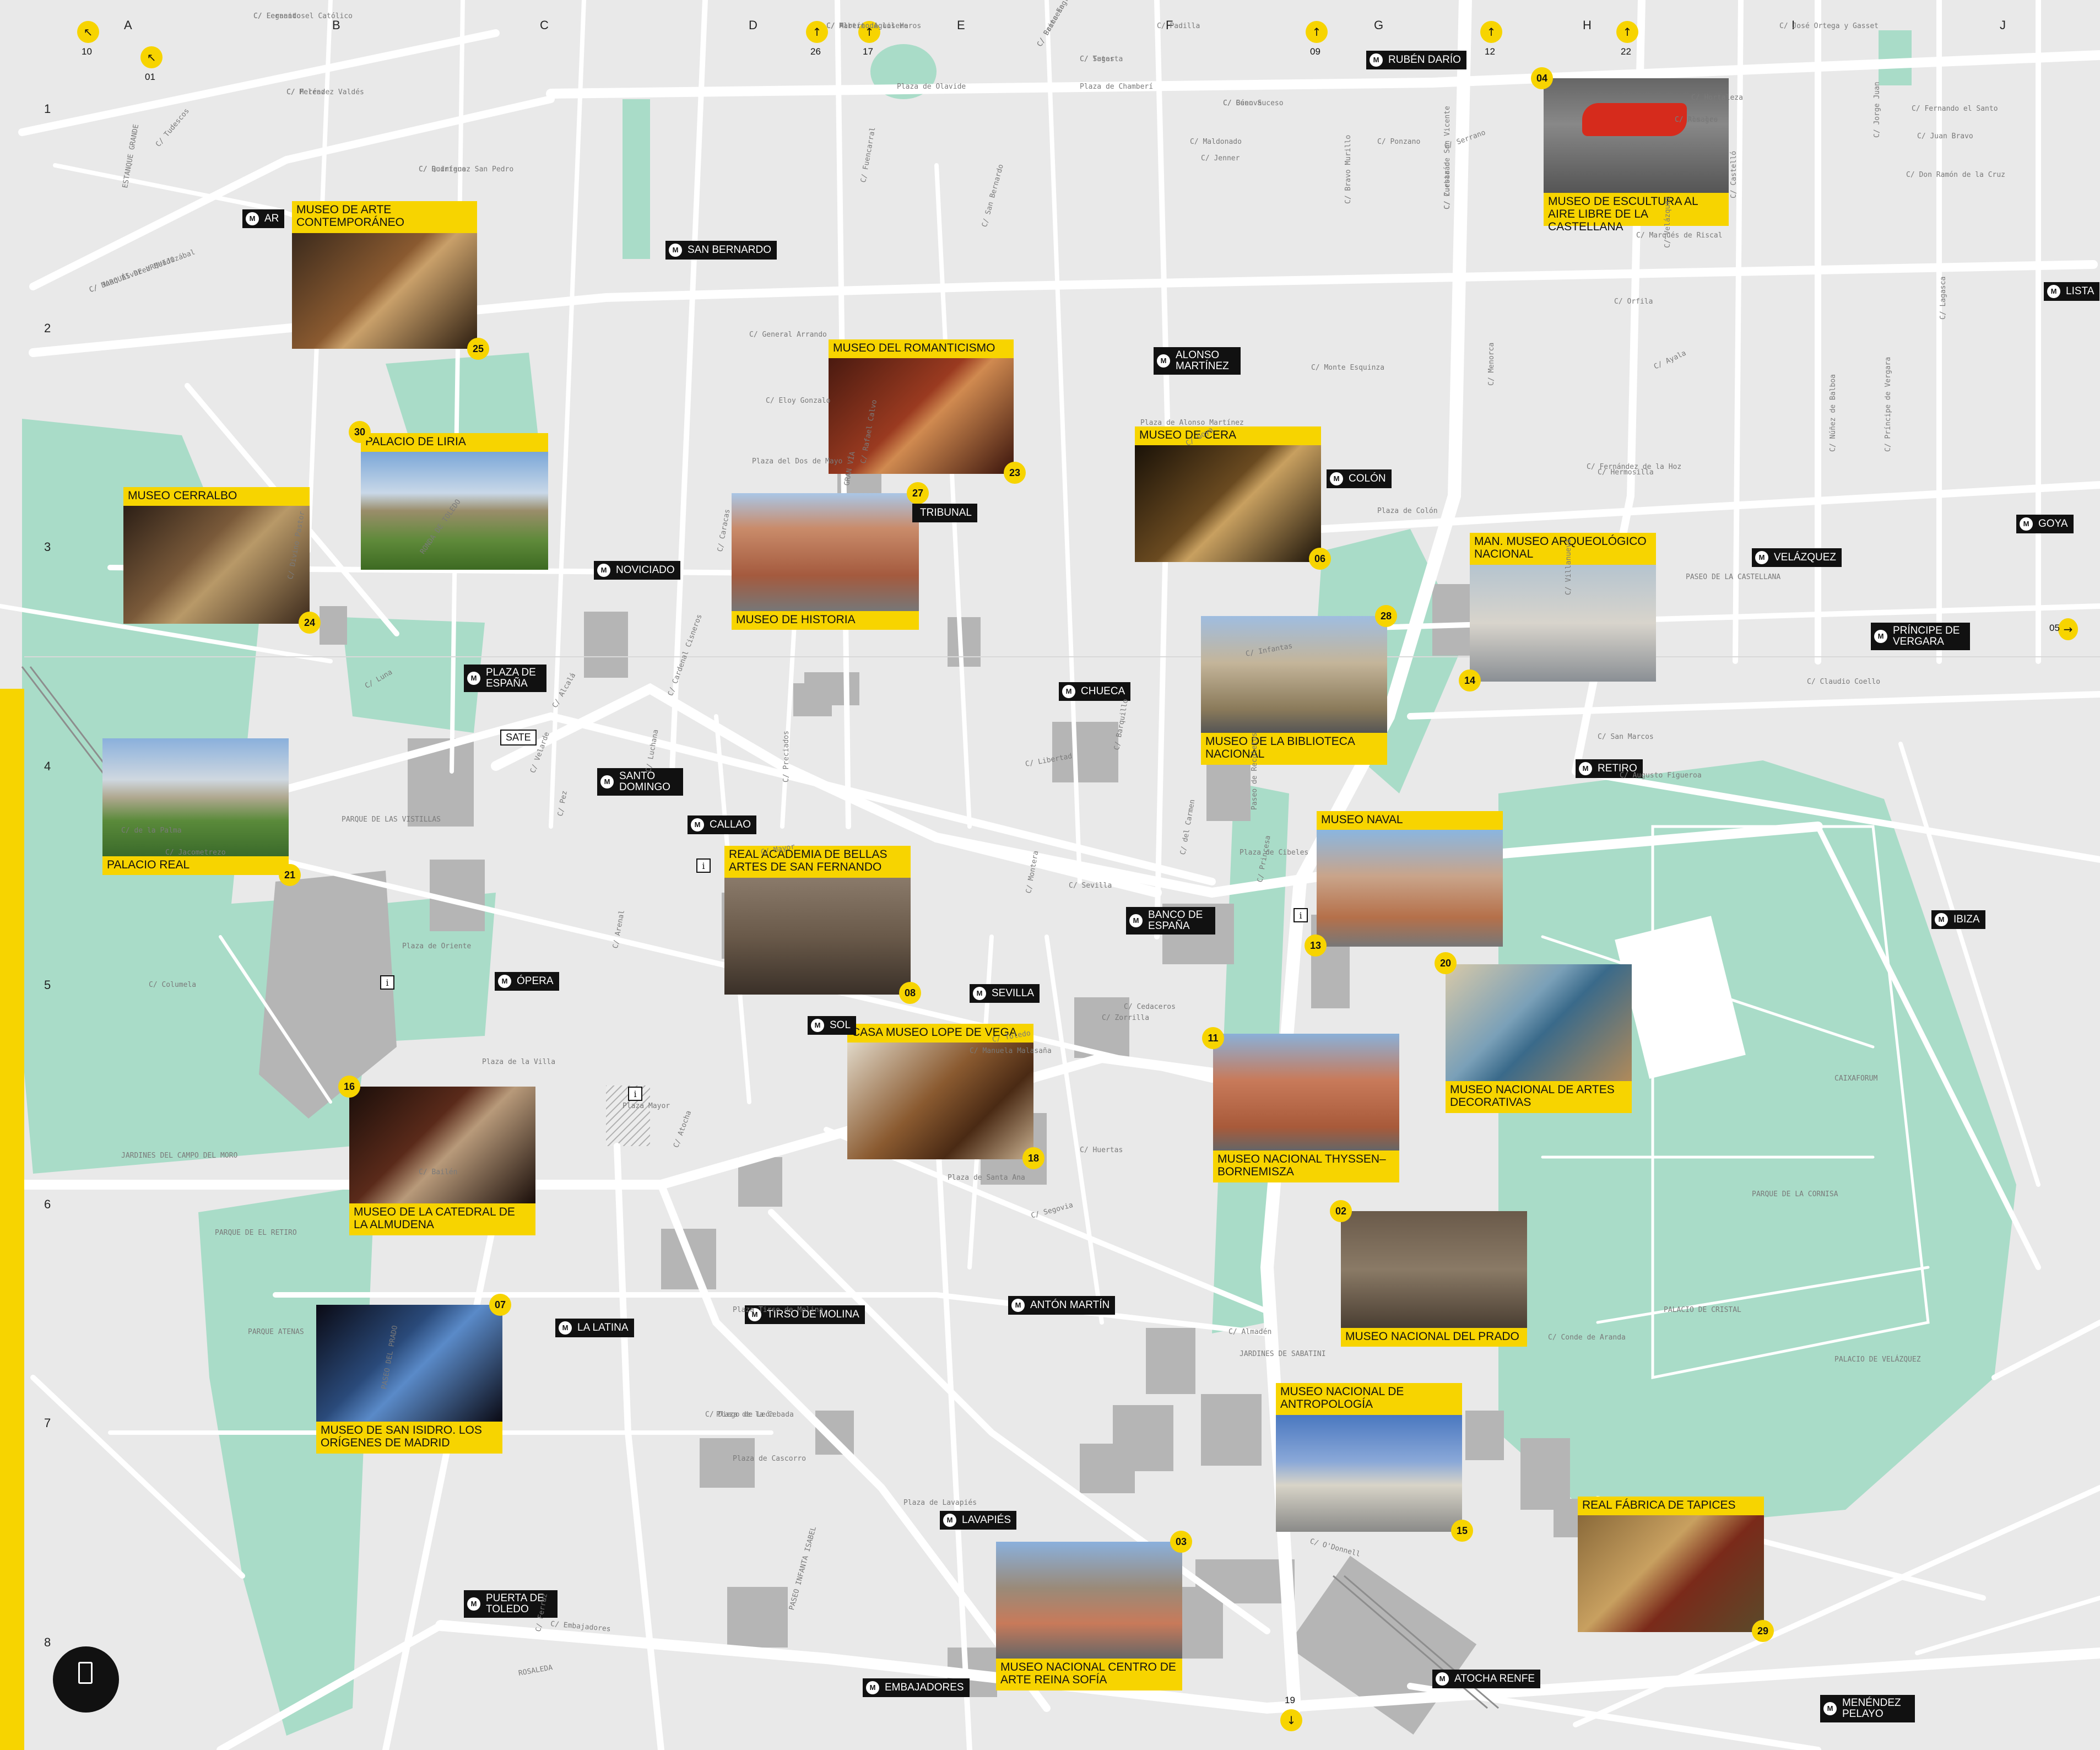 The height and width of the screenshot is (1750, 2100). Describe the element at coordinates (1956, 175) in the screenshot. I see `street-label: C/ Don Ramón de la Cruz` at that location.